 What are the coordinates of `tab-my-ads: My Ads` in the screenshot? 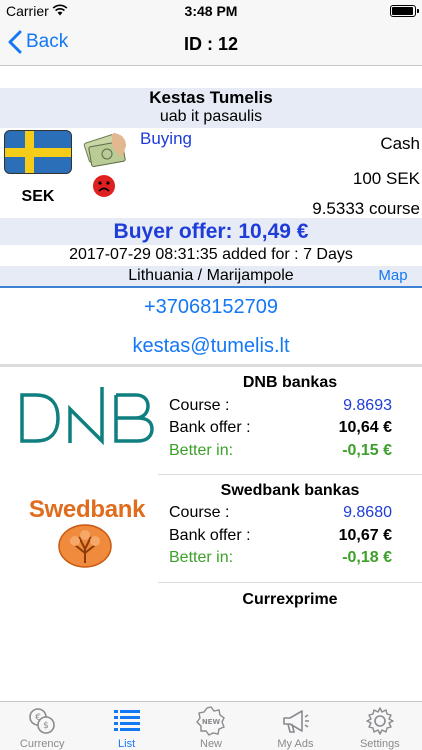 It's located at (295, 726).